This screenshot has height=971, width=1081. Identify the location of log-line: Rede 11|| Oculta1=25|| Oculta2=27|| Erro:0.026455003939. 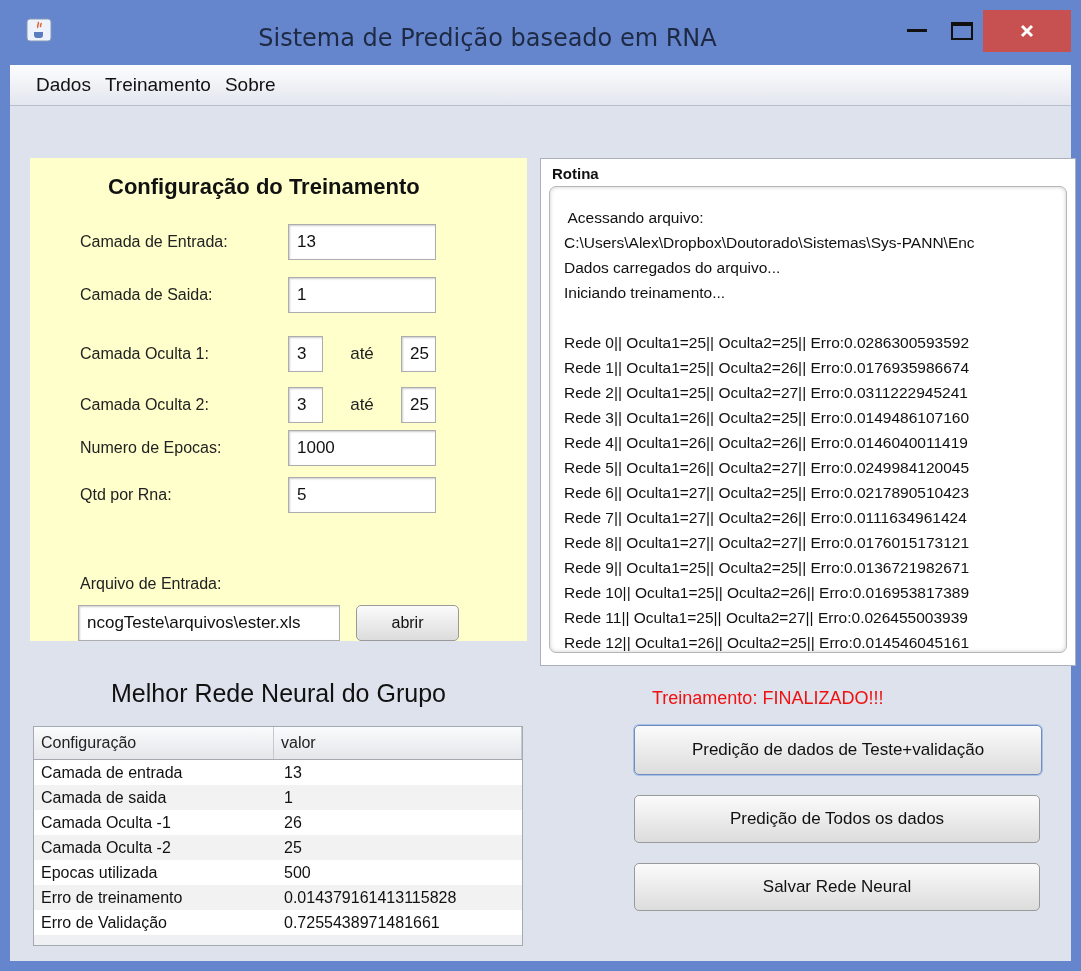
(766, 618).